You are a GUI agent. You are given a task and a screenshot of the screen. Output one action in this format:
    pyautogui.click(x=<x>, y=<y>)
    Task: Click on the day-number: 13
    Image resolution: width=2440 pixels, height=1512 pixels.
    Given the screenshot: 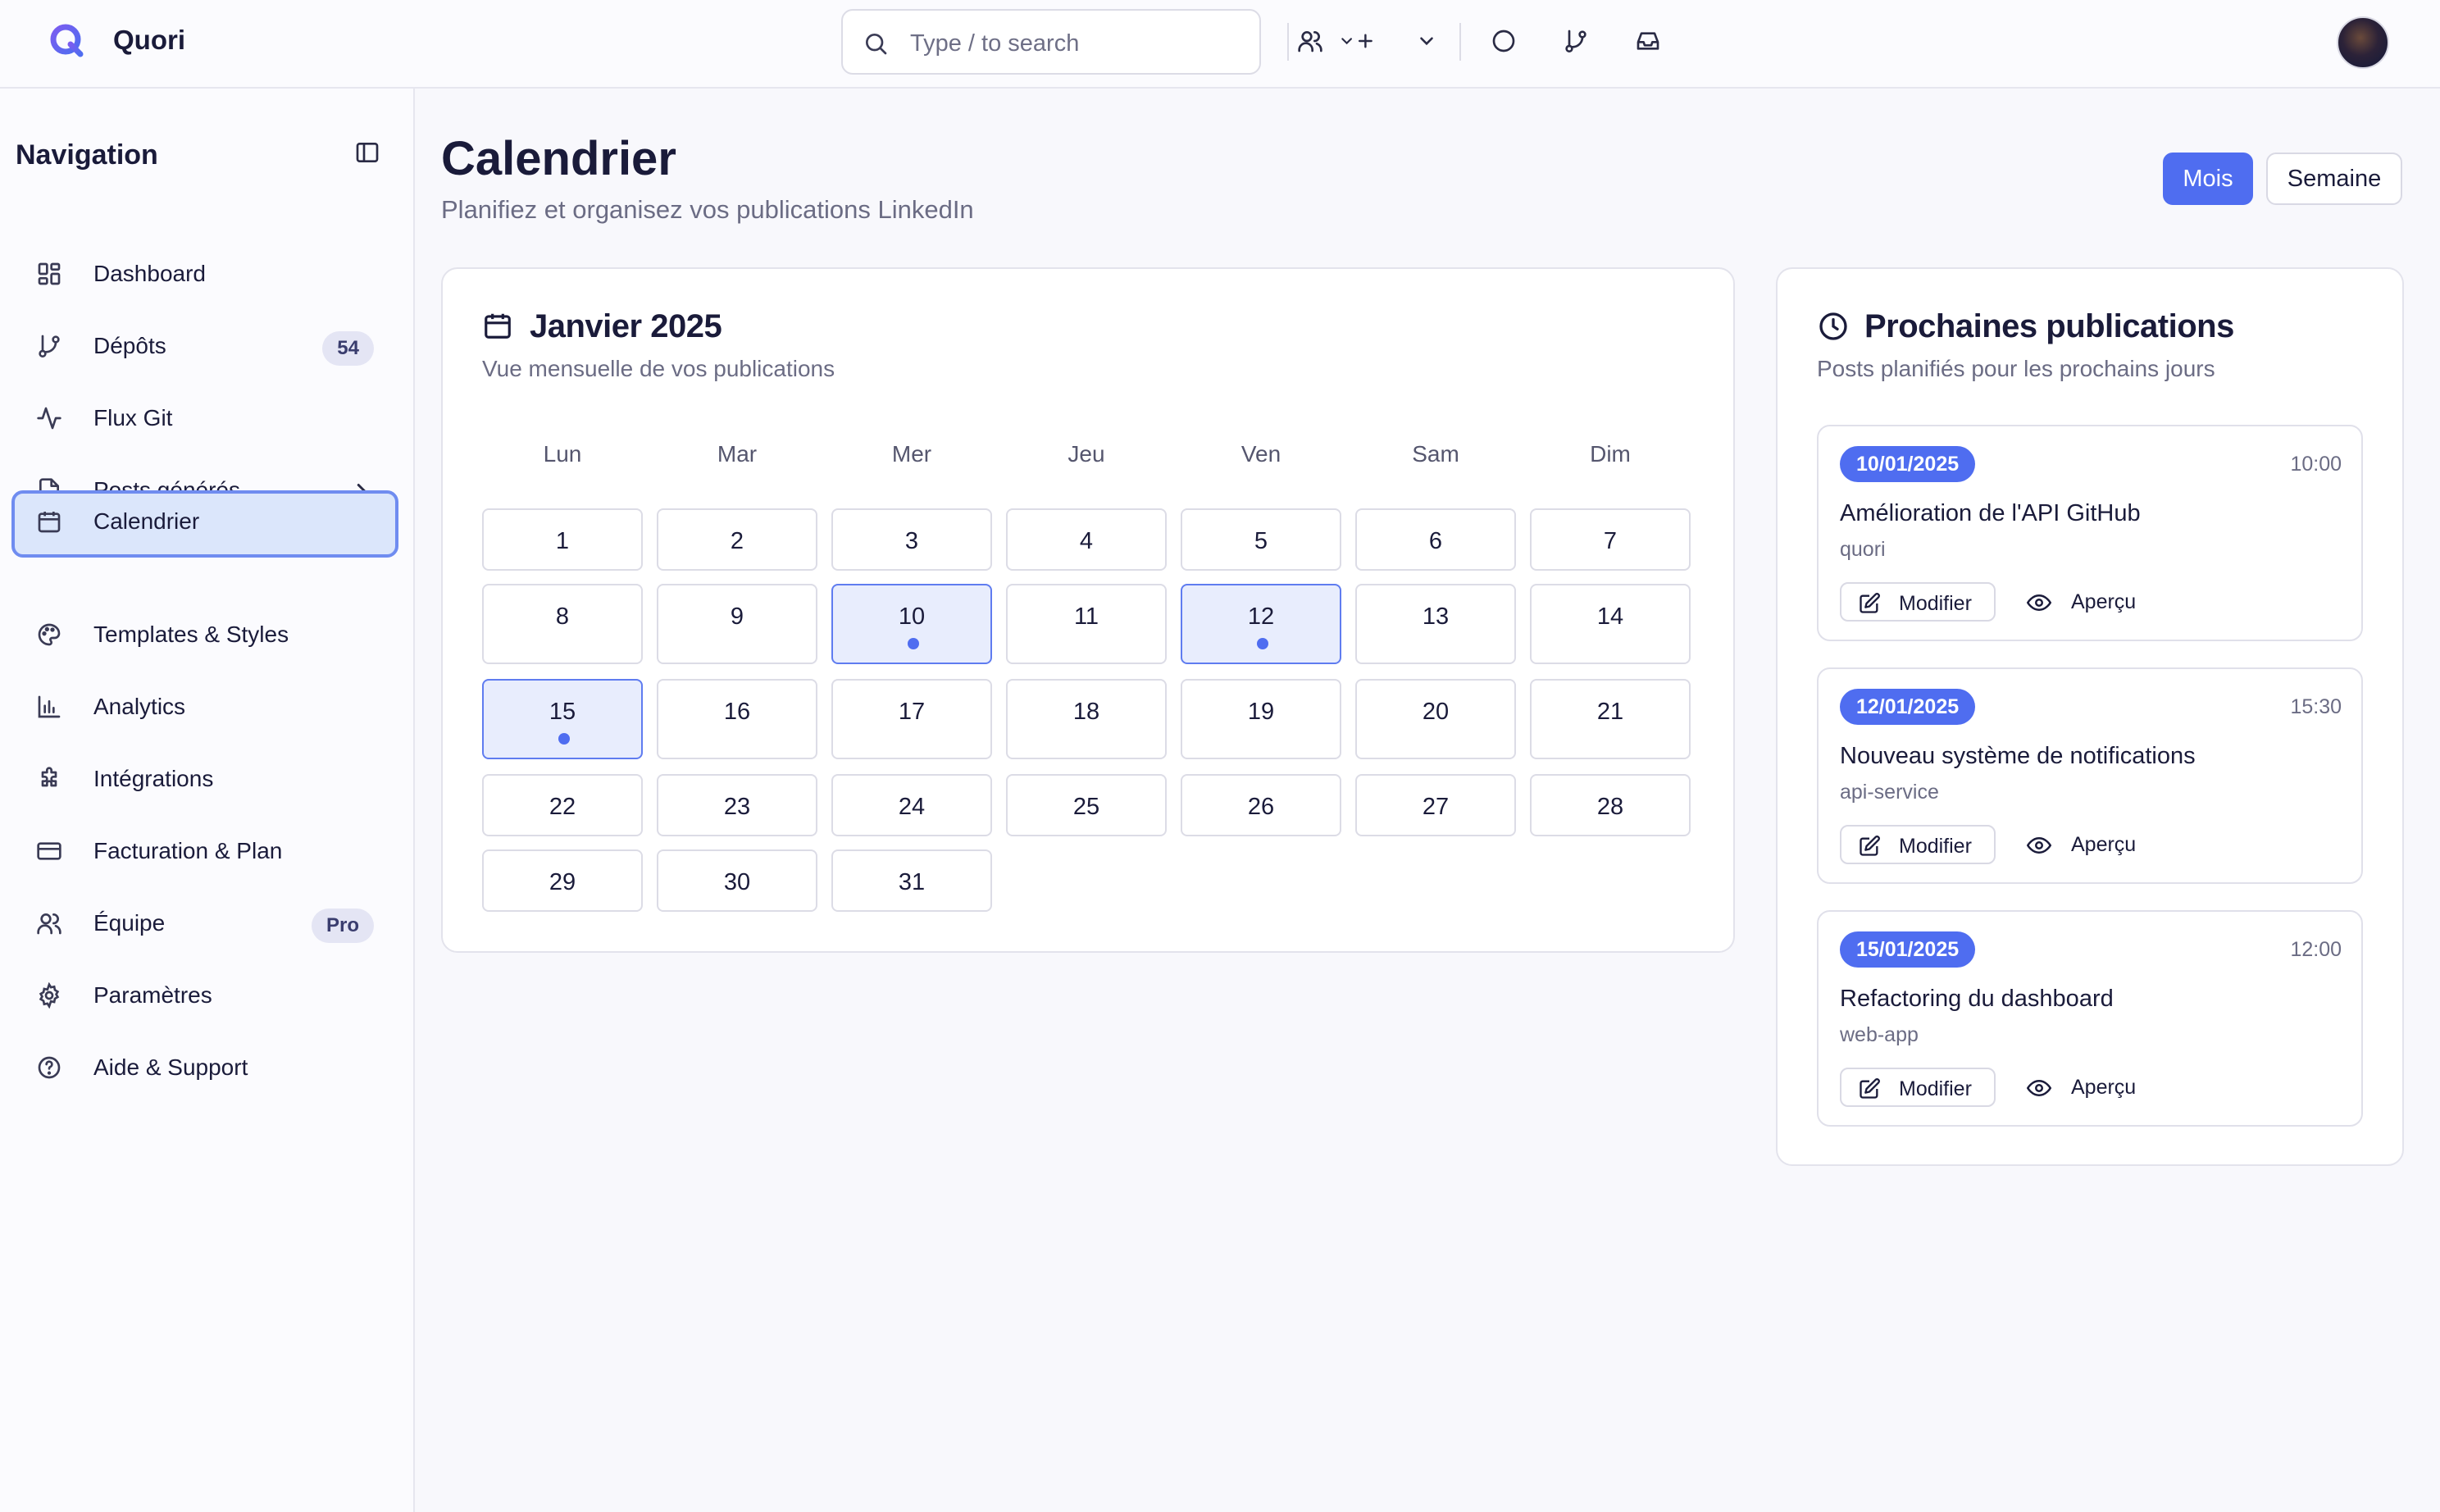 What is the action you would take?
    pyautogui.click(x=1436, y=616)
    